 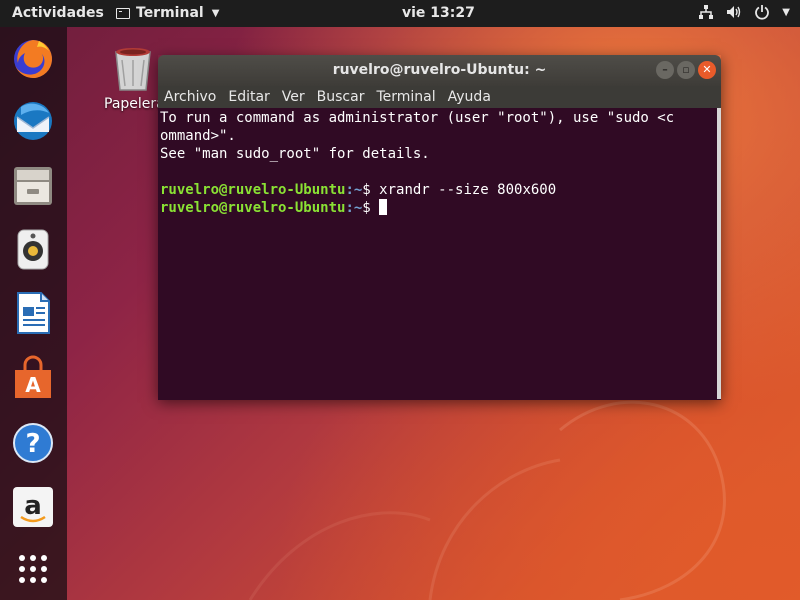 I want to click on writer-icon, so click(x=33, y=313).